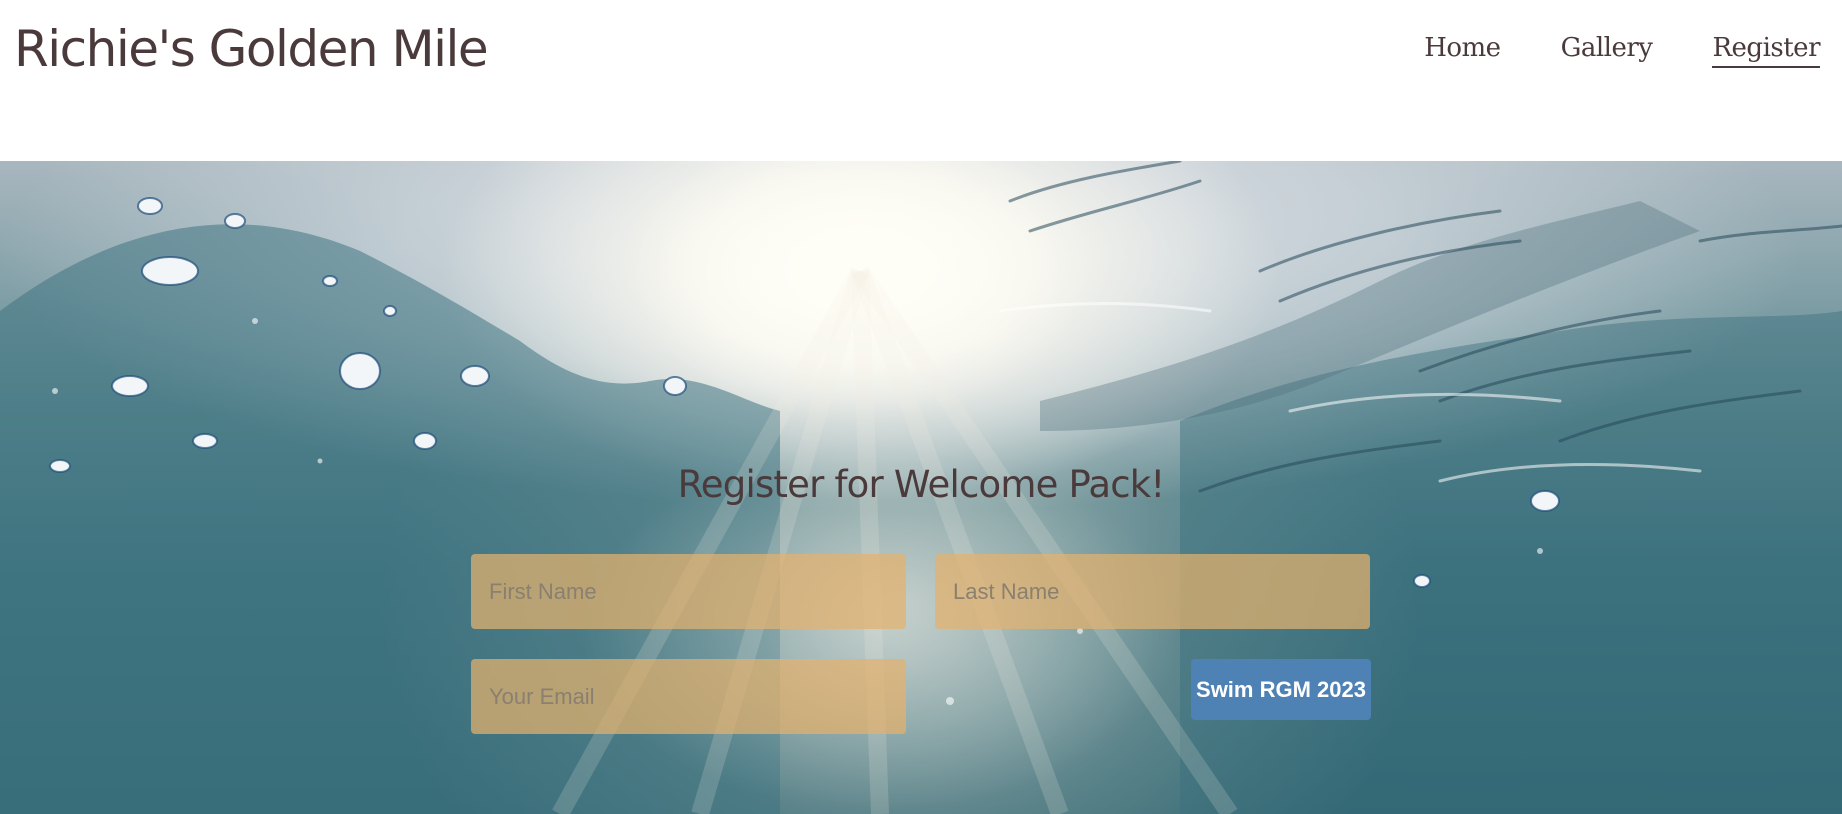  I want to click on site-title: Richie's Golden Mile, so click(251, 49).